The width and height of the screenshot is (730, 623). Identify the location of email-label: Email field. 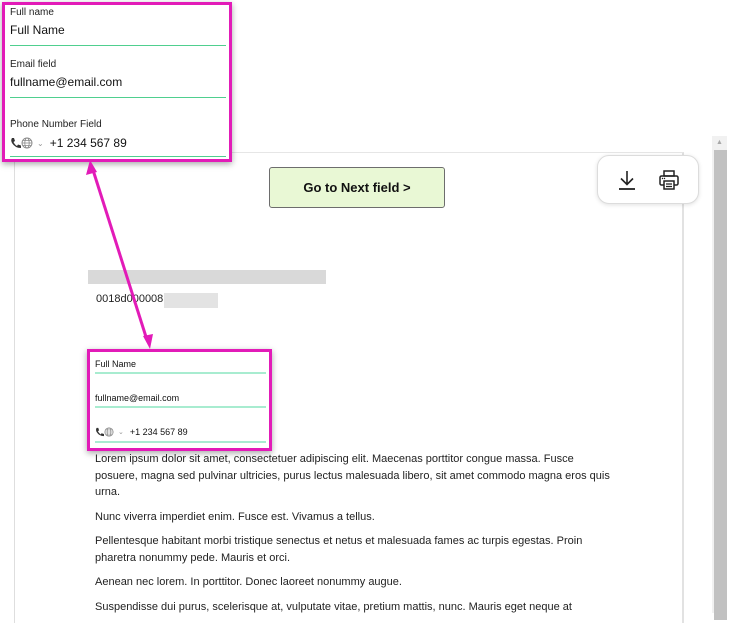
(33, 64).